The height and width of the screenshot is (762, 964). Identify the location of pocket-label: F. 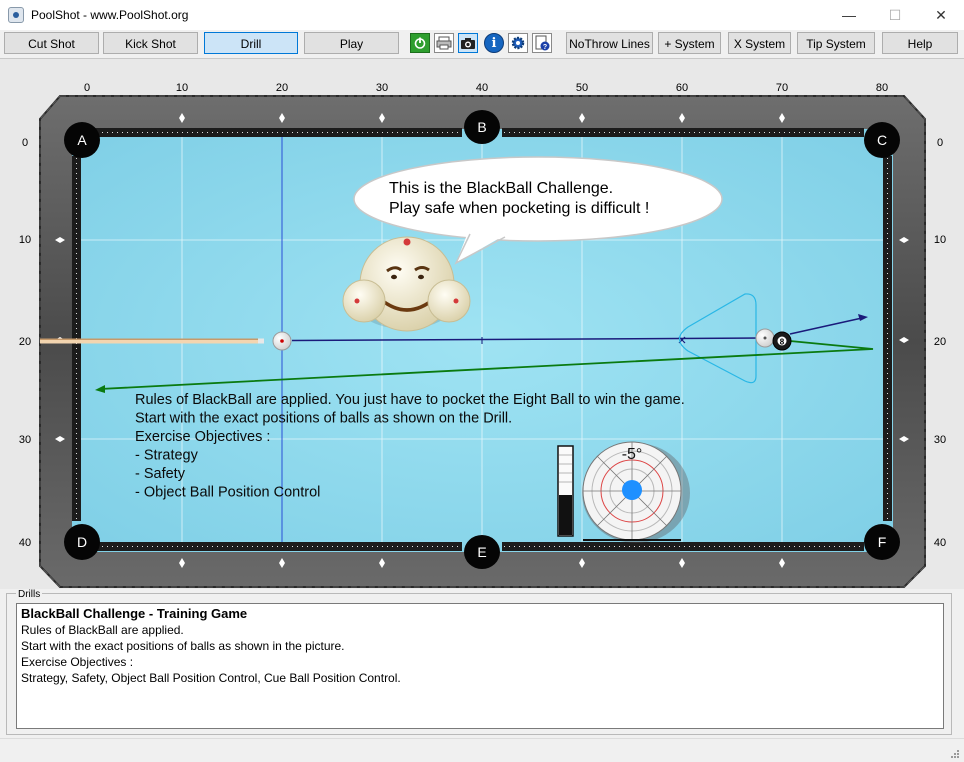
(882, 542).